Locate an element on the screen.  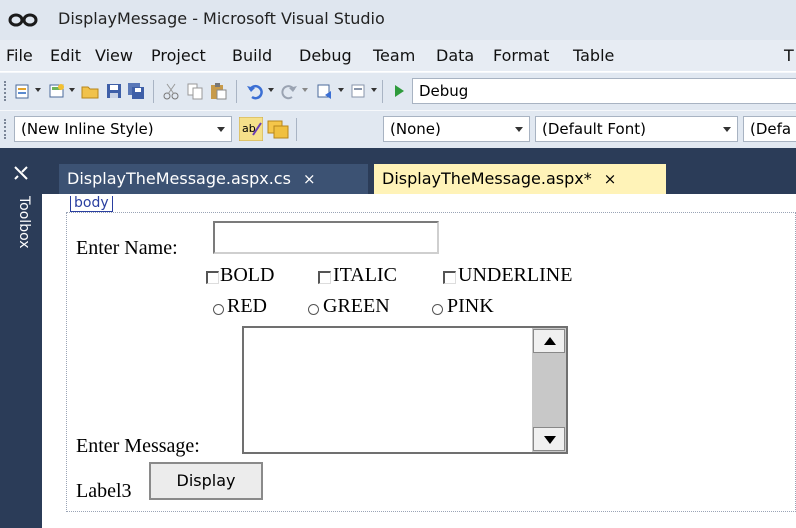
solution-config-dropdown: Debug is located at coordinates (604, 91).